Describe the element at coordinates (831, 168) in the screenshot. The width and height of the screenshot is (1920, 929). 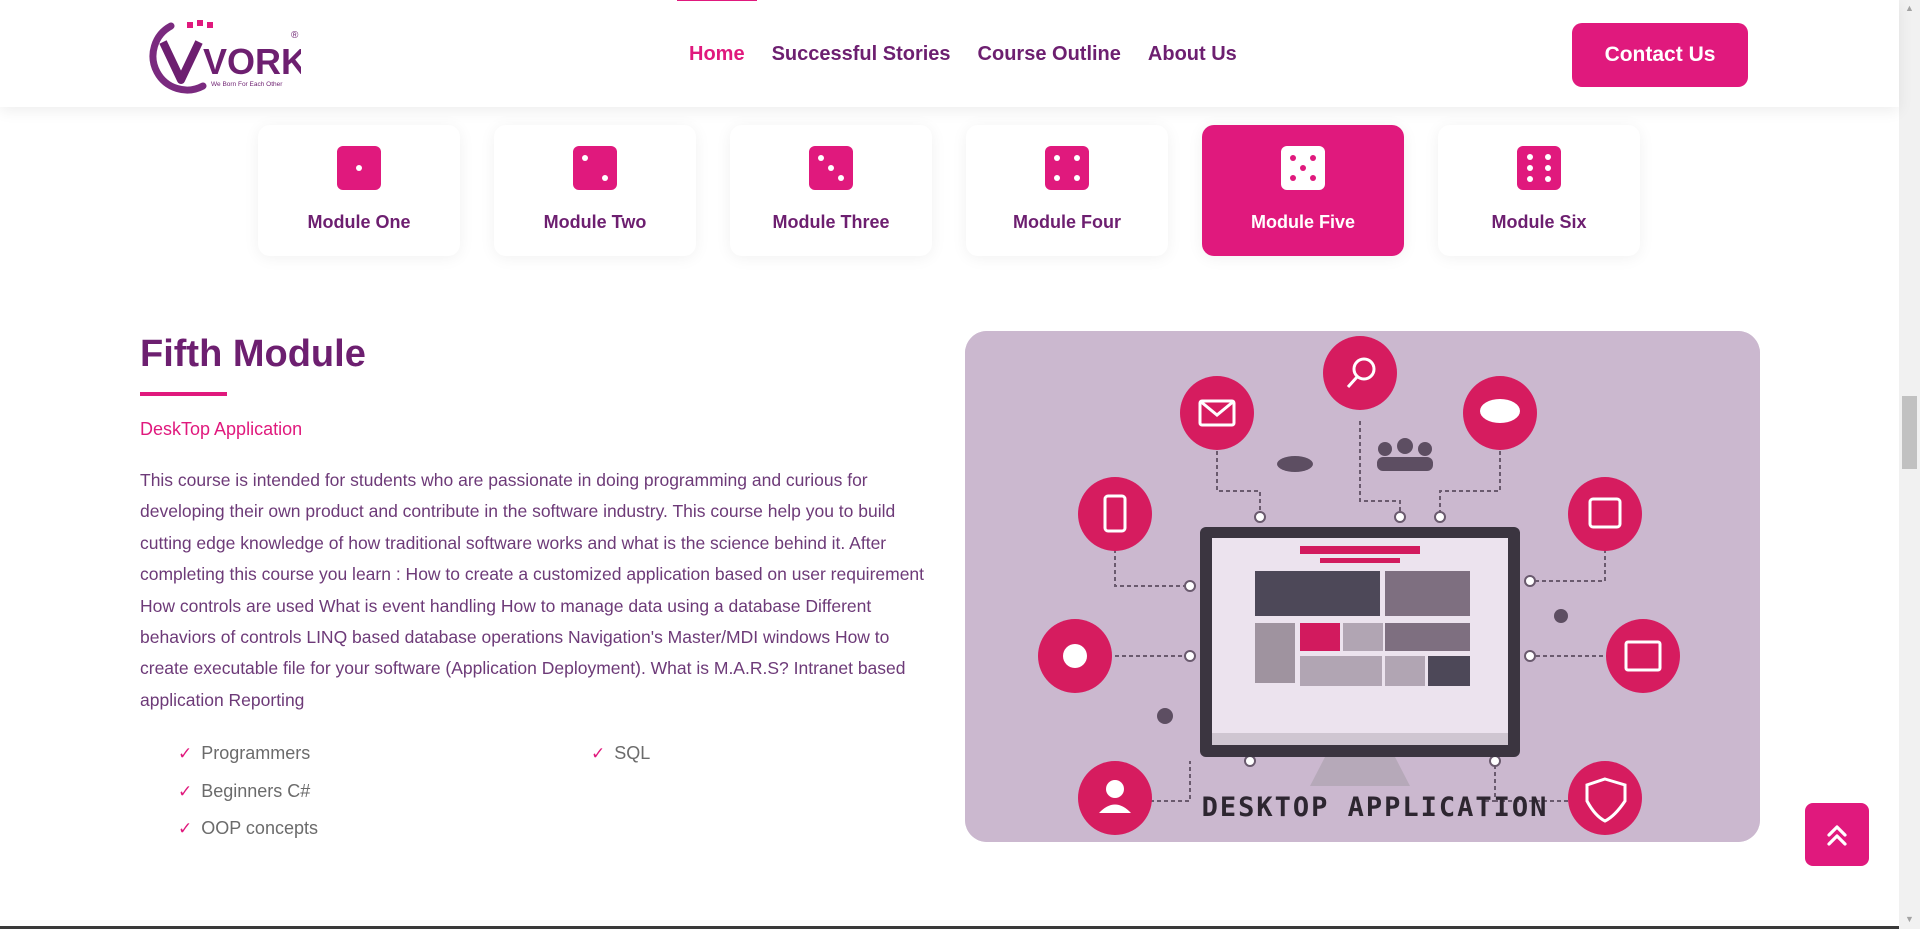
I see `dice-three-icon` at that location.